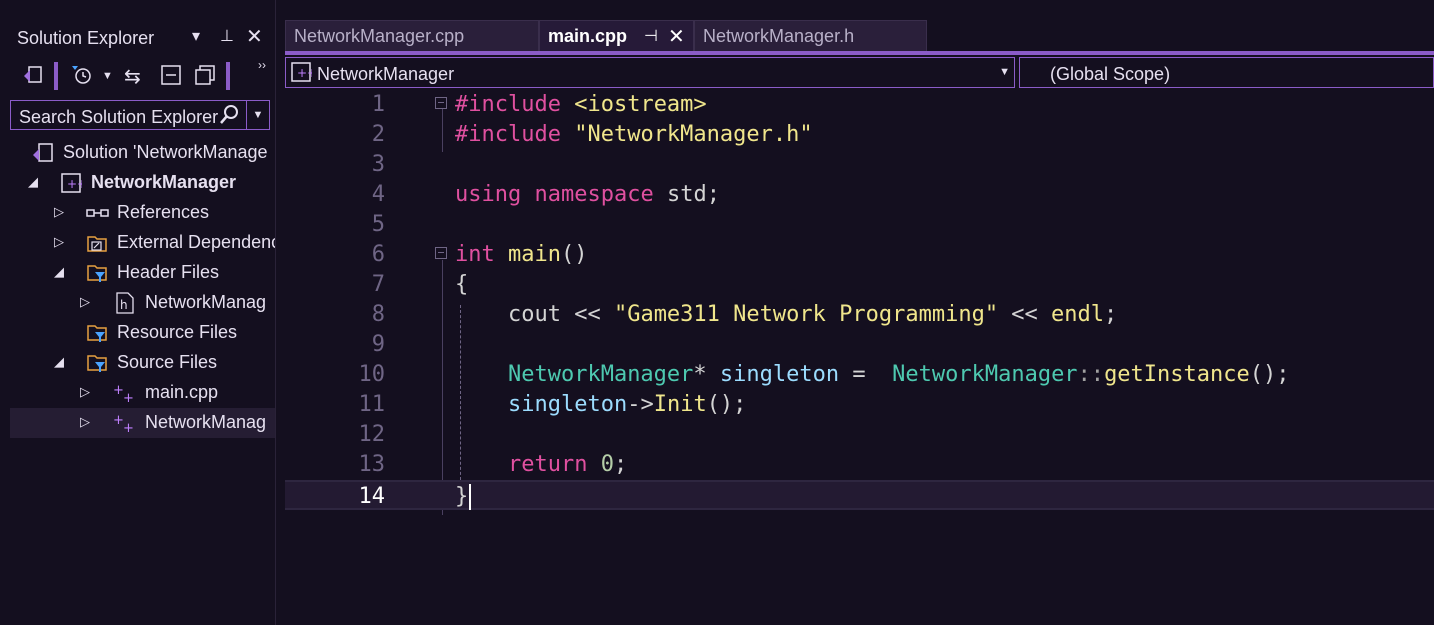  What do you see at coordinates (43, 153) in the screenshot?
I see `solution-icon` at bounding box center [43, 153].